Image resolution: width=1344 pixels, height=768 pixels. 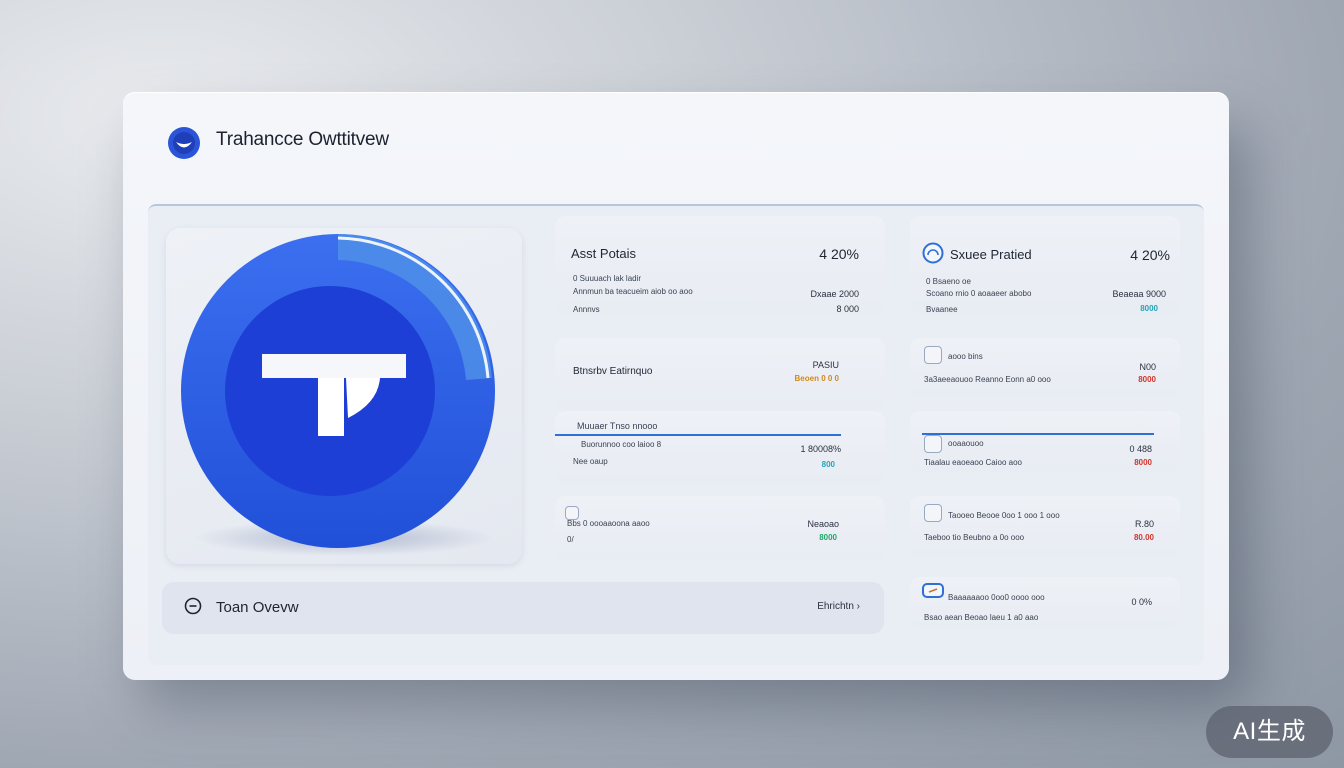 I want to click on score-tile-line3: Bvaanee, so click(x=942, y=309).